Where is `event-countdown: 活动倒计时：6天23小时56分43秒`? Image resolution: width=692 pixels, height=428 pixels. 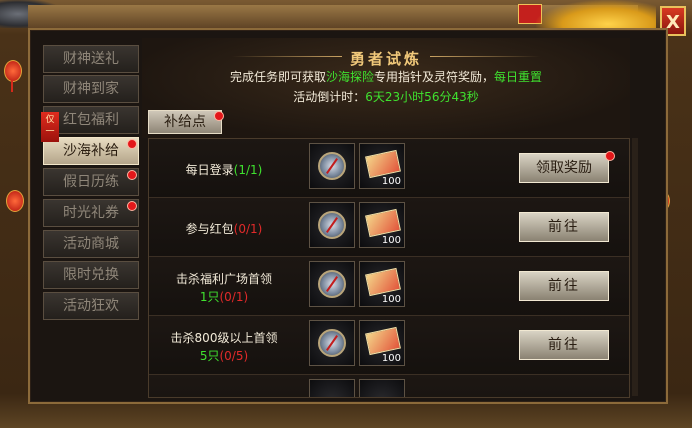 event-countdown: 活动倒计时：6天23小时56分43秒 is located at coordinates (386, 96).